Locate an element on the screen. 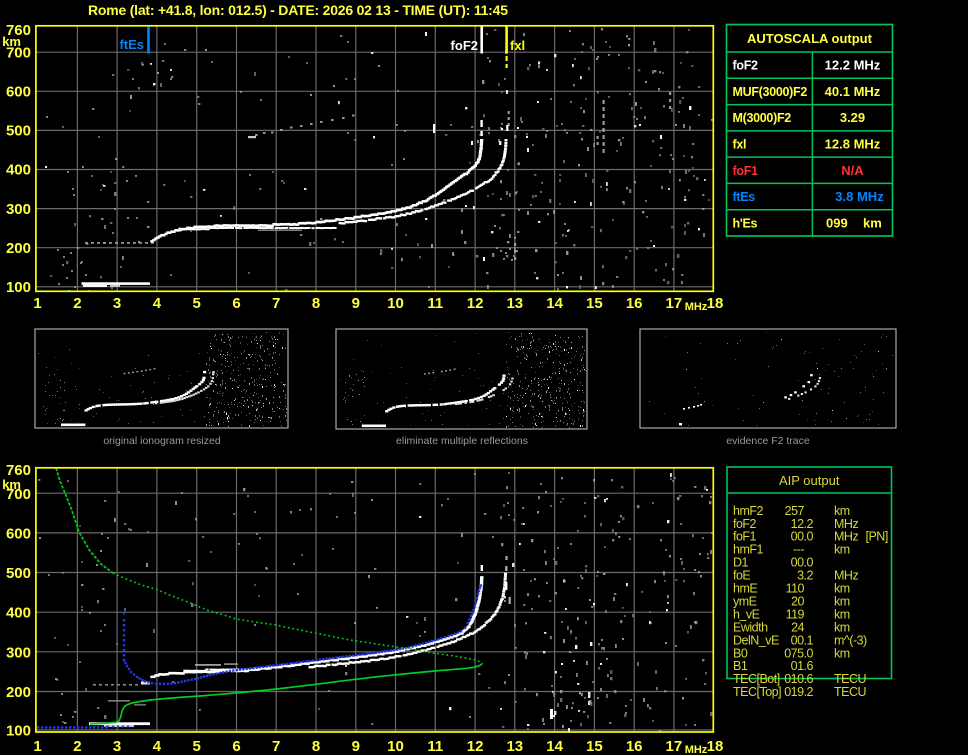 This screenshot has width=968, height=755. svg-text: 099 is located at coordinates (837, 222).